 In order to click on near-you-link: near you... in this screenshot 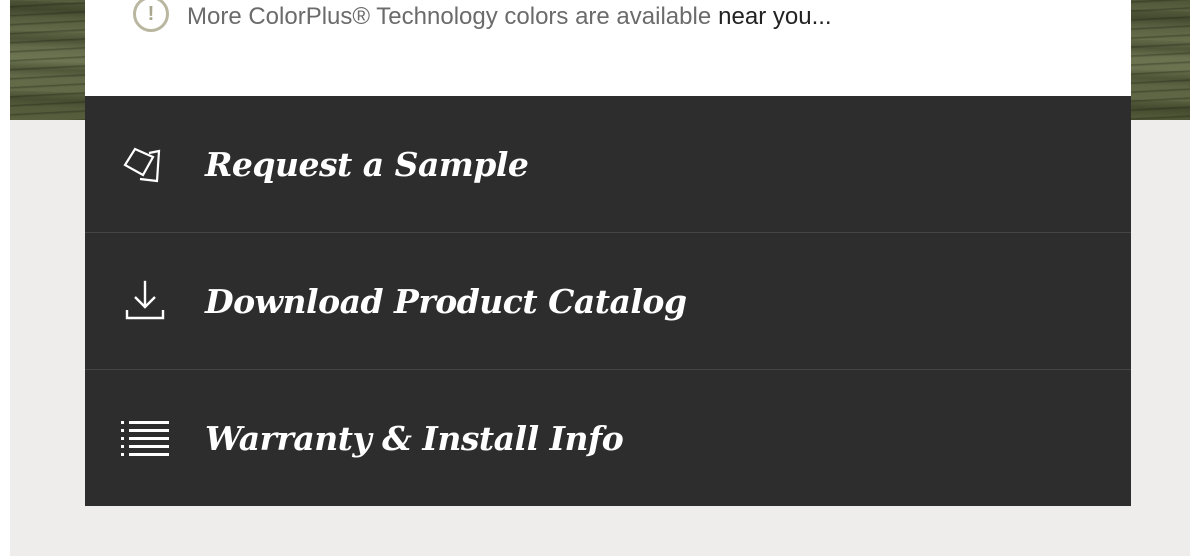, I will do `click(774, 17)`.